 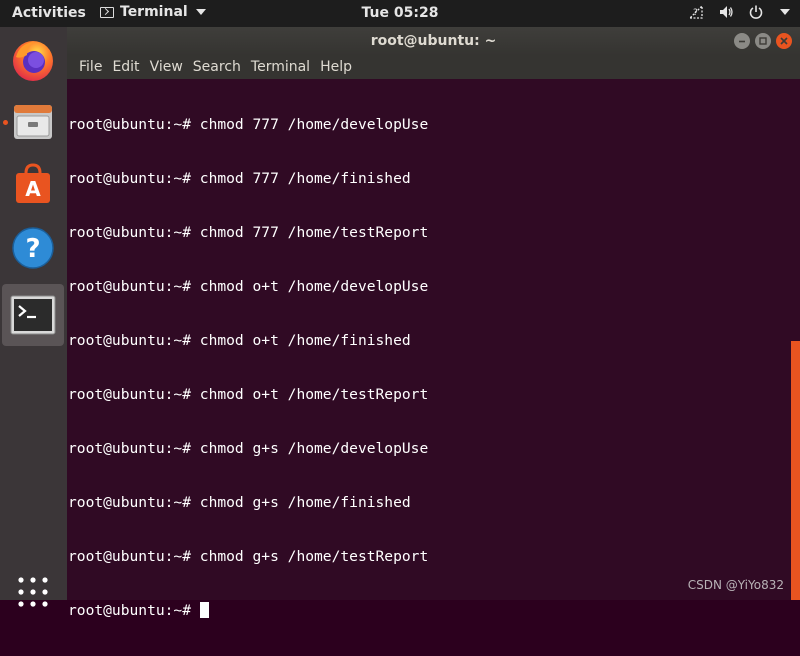 I want to click on scrollbar-thumb, so click(x=795, y=470).